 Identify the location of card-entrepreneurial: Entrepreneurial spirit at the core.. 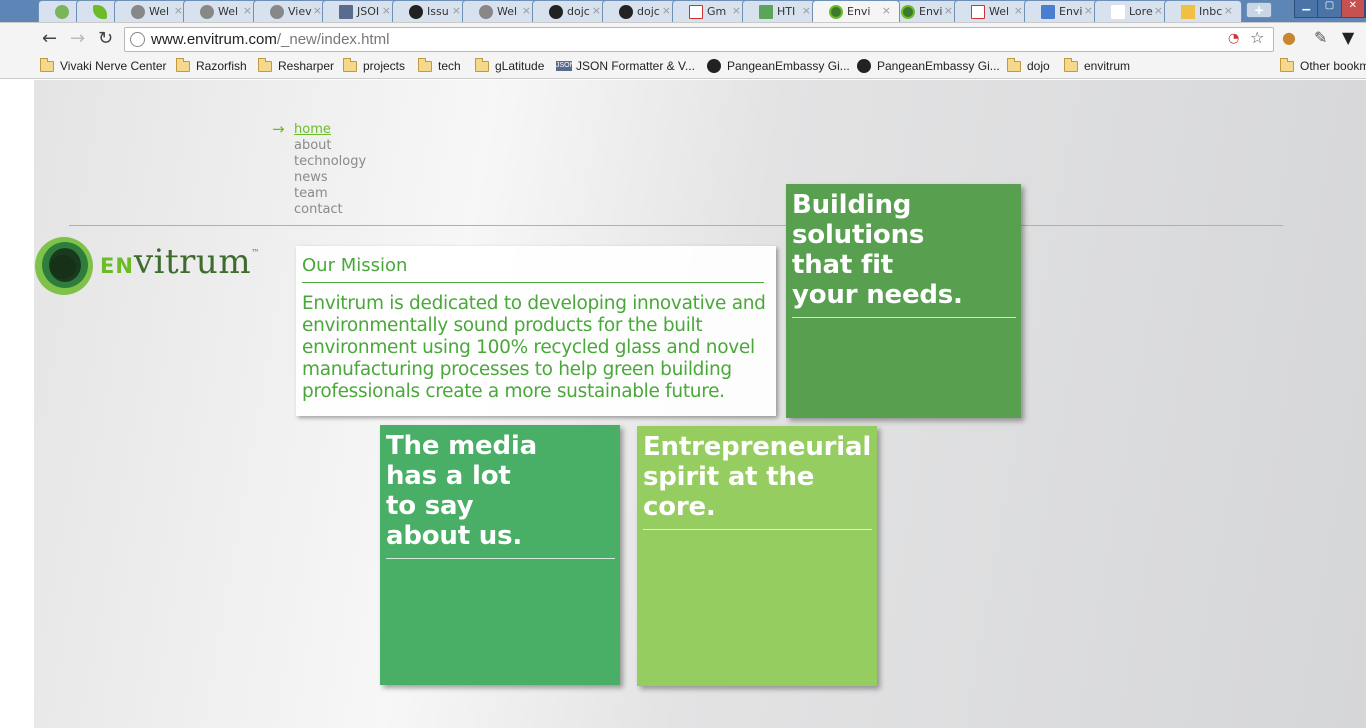
(757, 556).